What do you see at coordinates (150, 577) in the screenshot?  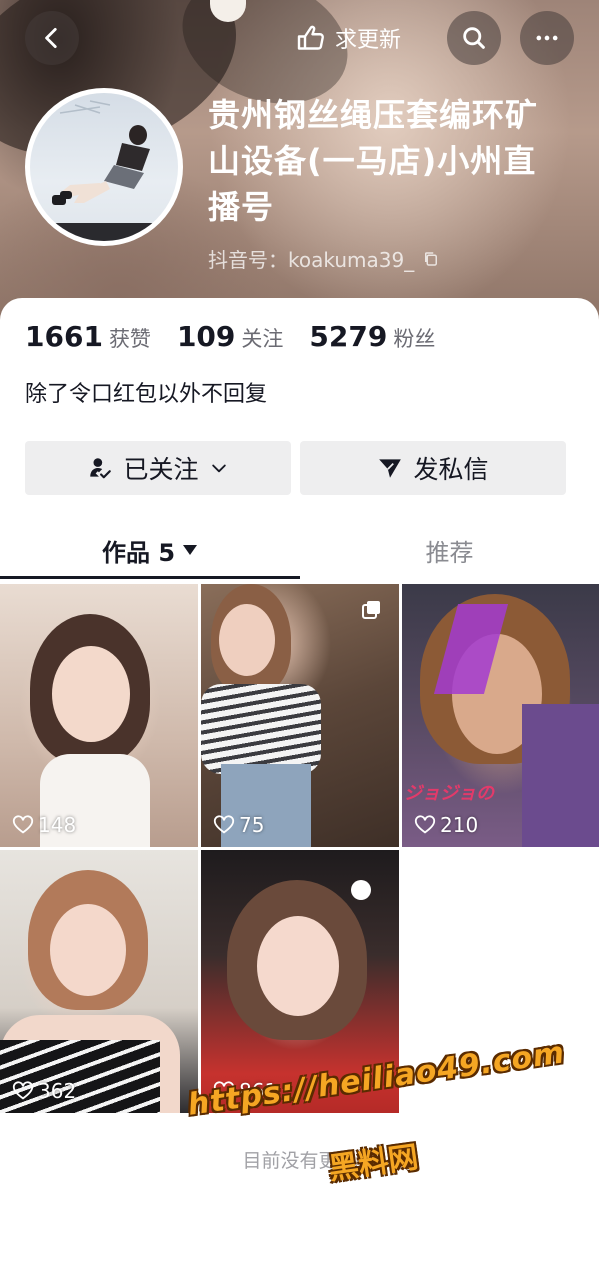 I see `tab-active-indicator` at bounding box center [150, 577].